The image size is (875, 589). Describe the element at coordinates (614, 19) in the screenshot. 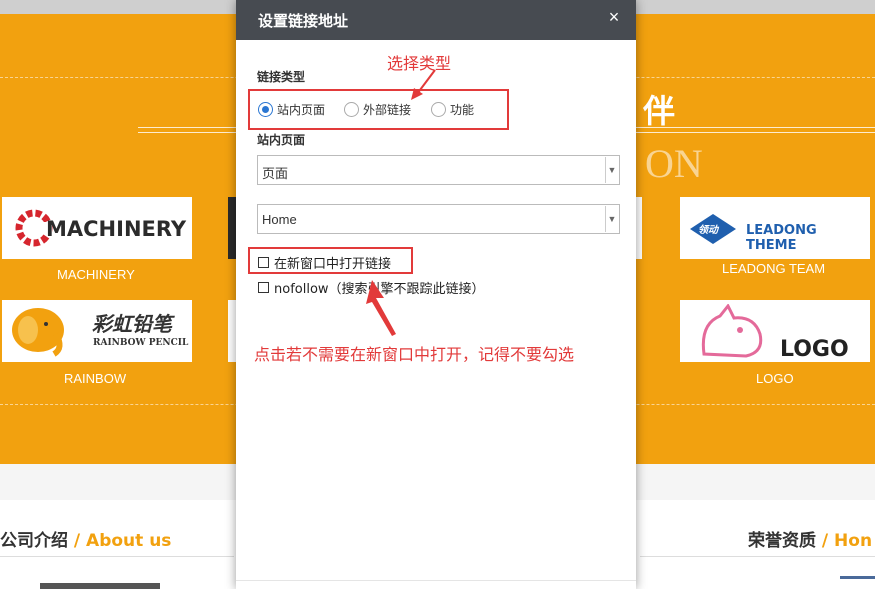

I see `close-icon: ×` at that location.